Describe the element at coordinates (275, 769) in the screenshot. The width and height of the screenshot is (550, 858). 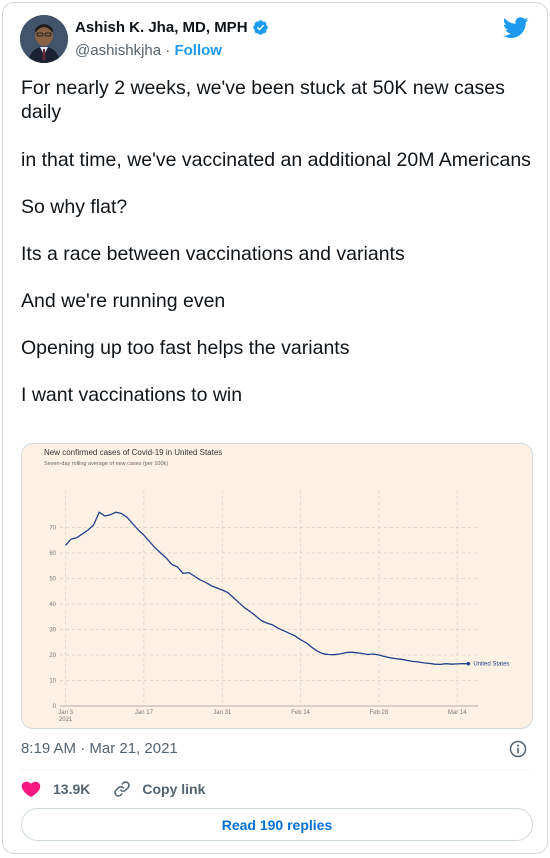
I see `divider` at that location.